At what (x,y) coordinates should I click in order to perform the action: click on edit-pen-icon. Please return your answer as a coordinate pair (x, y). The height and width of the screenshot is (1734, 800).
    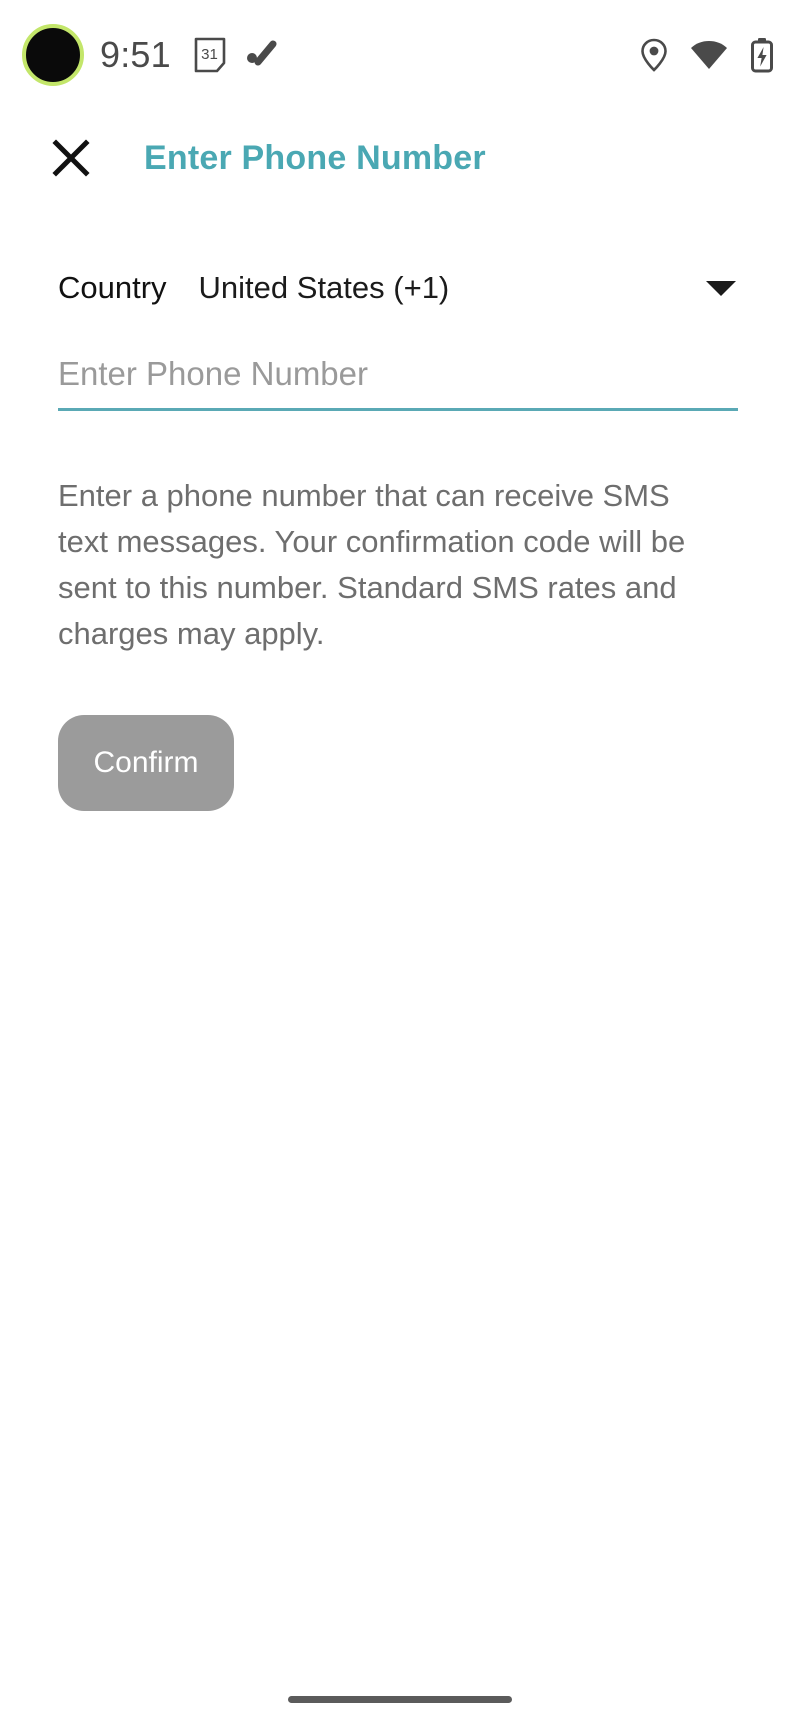
    Looking at the image, I should click on (262, 55).